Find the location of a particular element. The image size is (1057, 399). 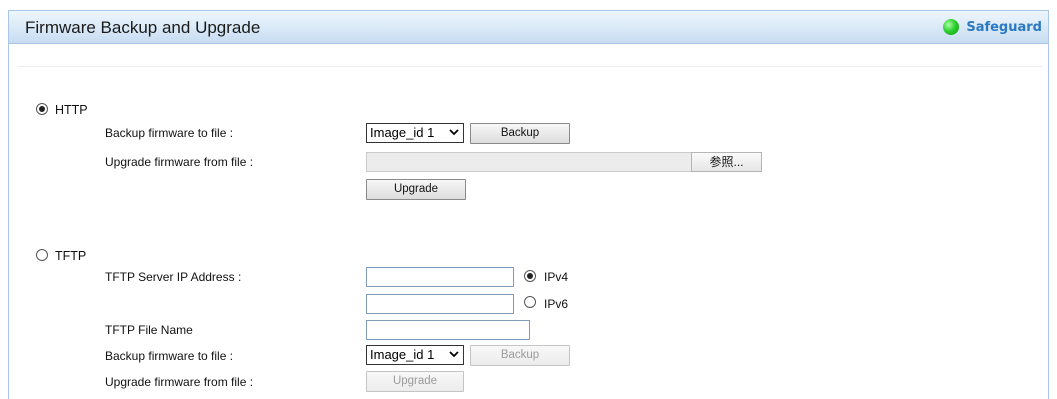

http-backup-button: Backup is located at coordinates (520, 133).